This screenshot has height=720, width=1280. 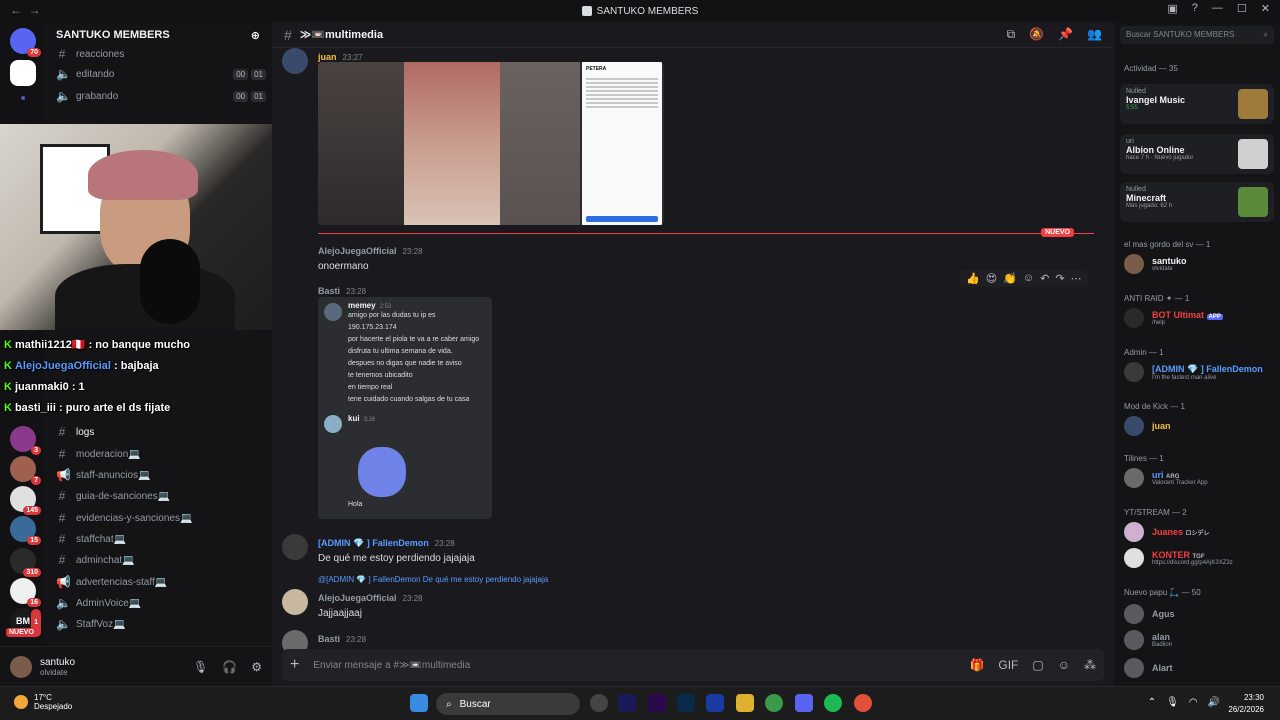 What do you see at coordinates (833, 703) in the screenshot?
I see `spotify-icon` at bounding box center [833, 703].